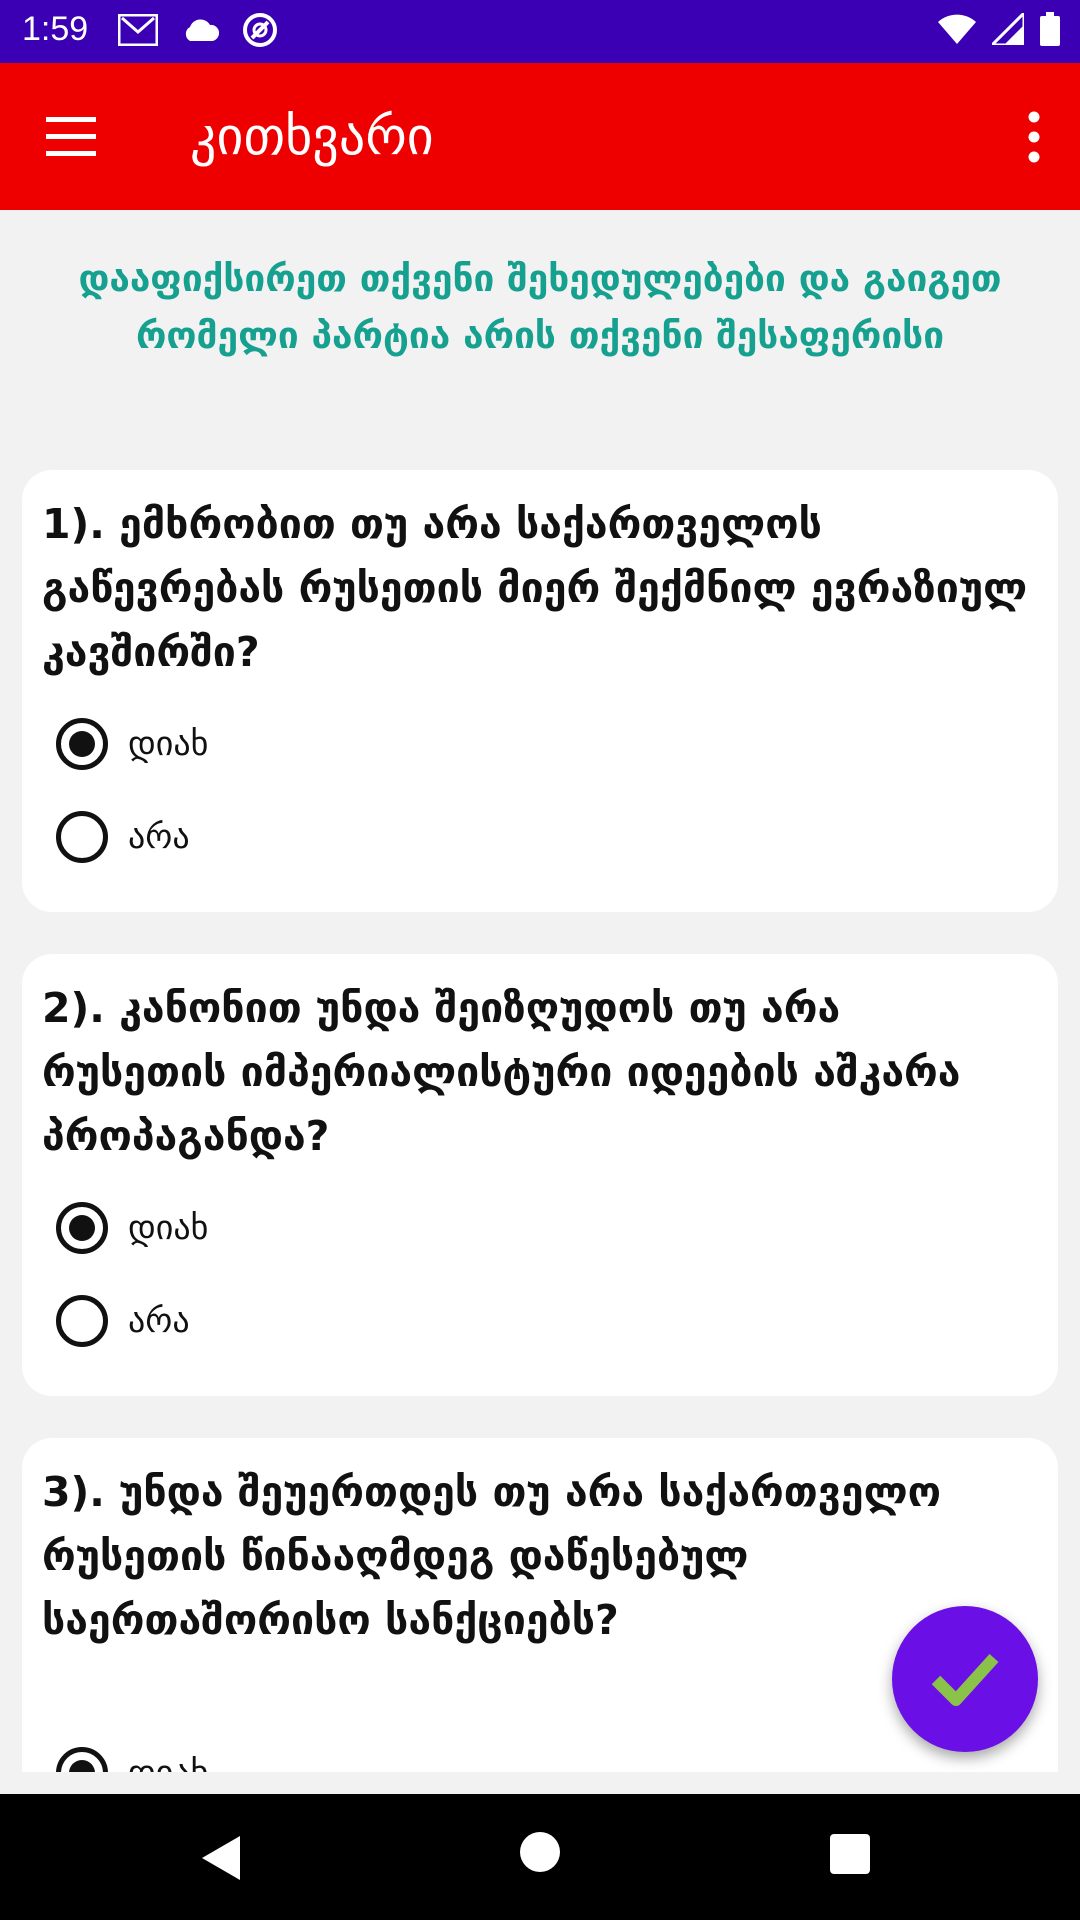 This screenshot has width=1080, height=1920. Describe the element at coordinates (72, 136) in the screenshot. I see `menu-icon` at that location.